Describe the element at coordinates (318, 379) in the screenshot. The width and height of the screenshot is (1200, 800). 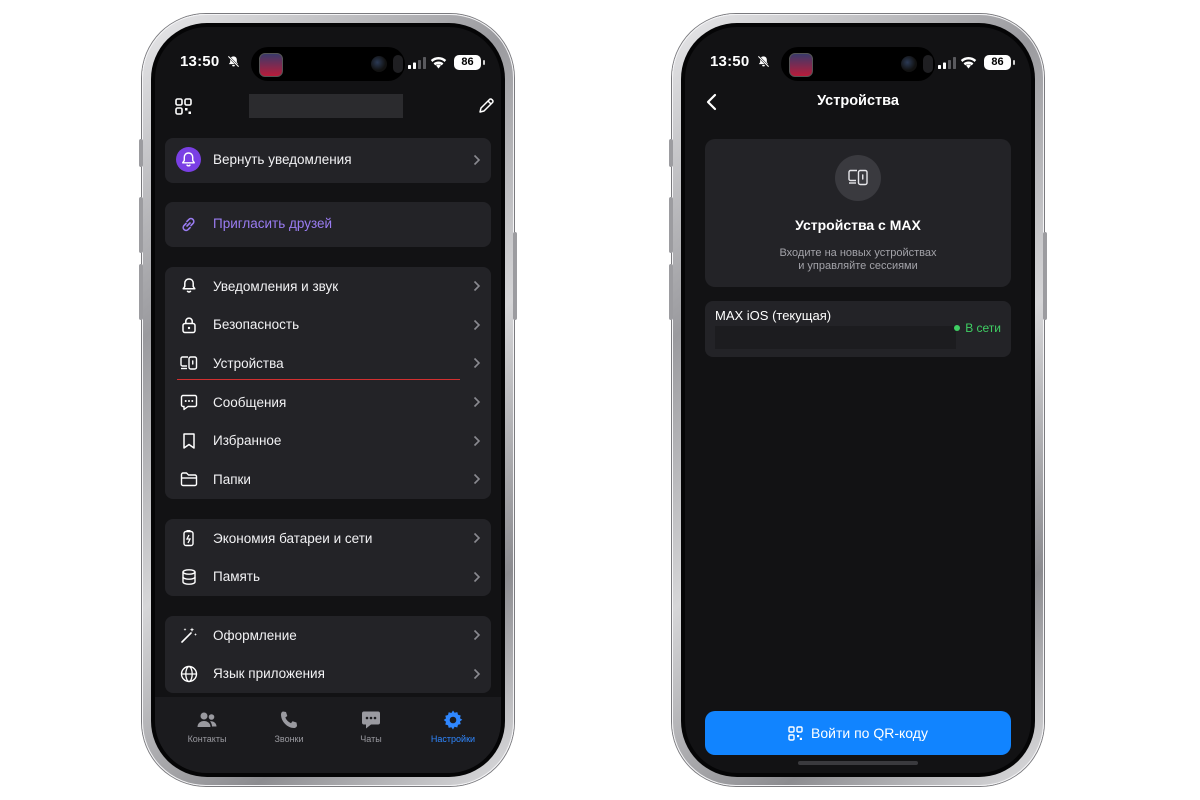
I see `highlight-underline` at that location.